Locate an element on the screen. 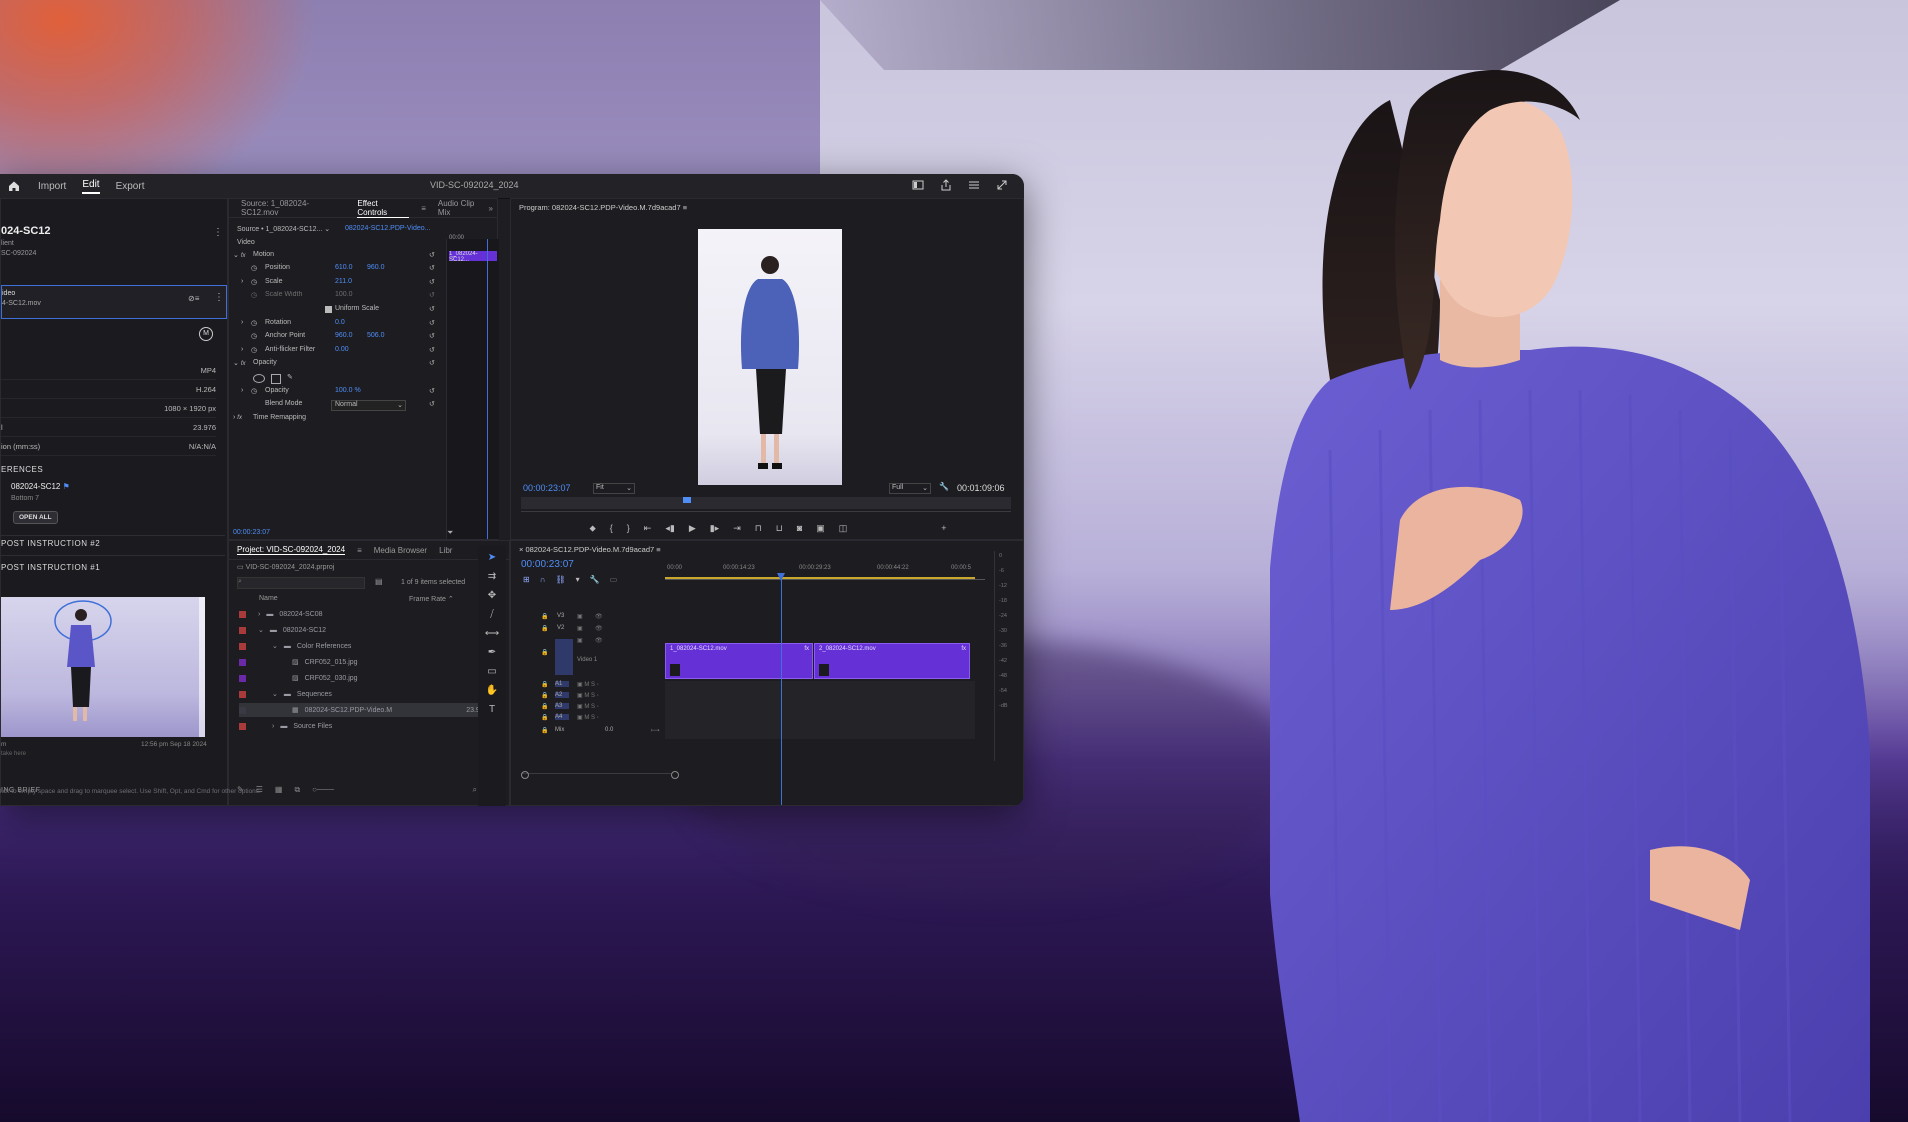 This screenshot has width=1908, height=1122. rectangle-tool-icon: ▭ is located at coordinates (491, 671).